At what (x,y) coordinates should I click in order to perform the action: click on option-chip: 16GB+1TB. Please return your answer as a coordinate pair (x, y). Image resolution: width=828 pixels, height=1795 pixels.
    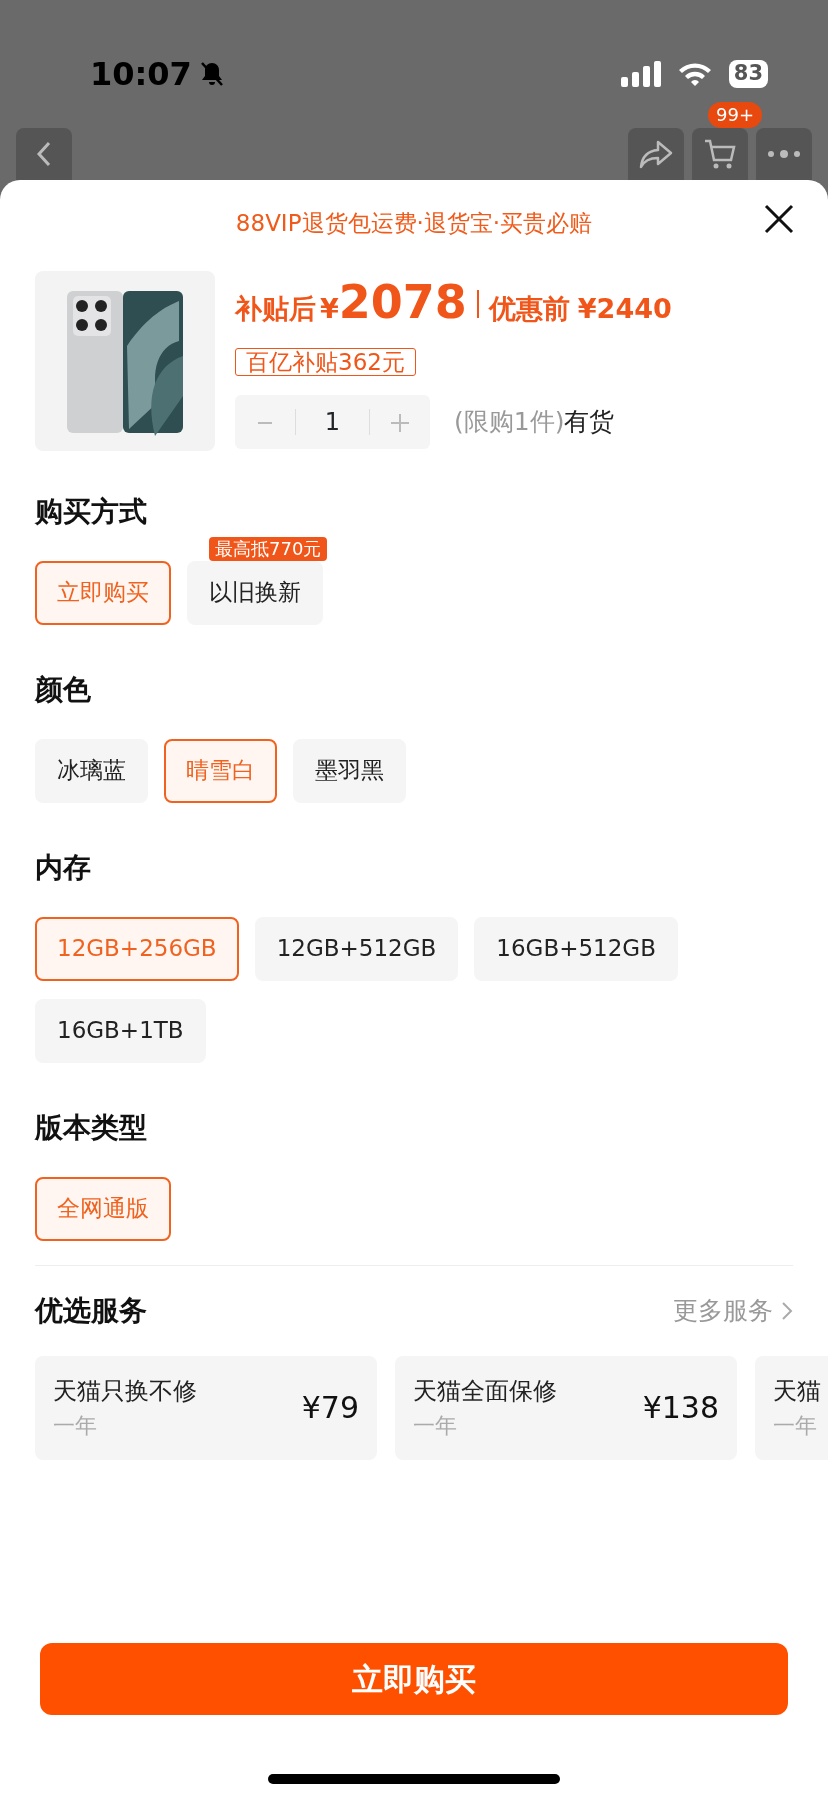
    Looking at the image, I should click on (120, 1030).